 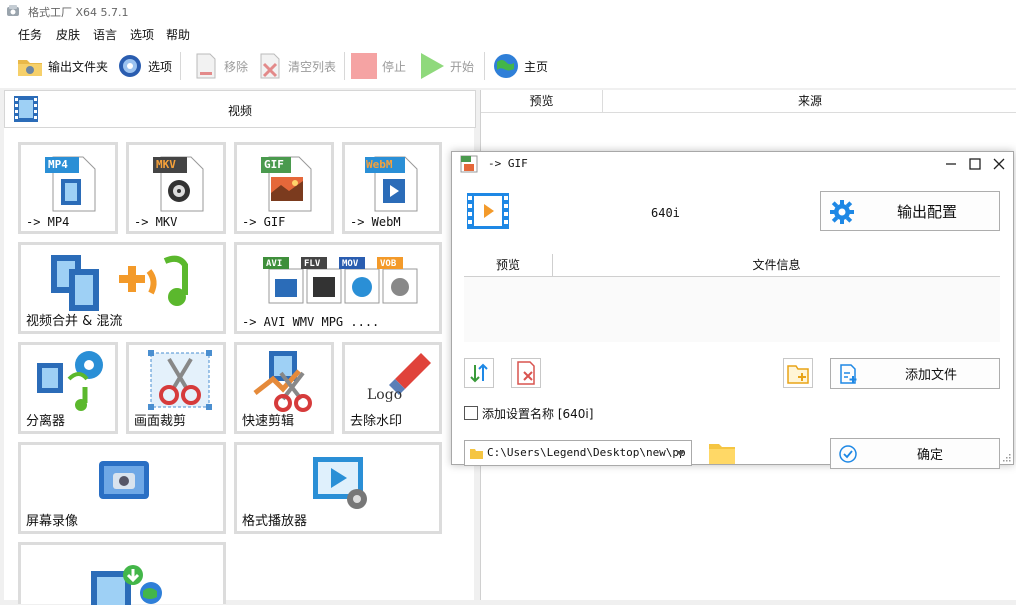 I want to click on toolbar-divider, so click(x=344, y=66).